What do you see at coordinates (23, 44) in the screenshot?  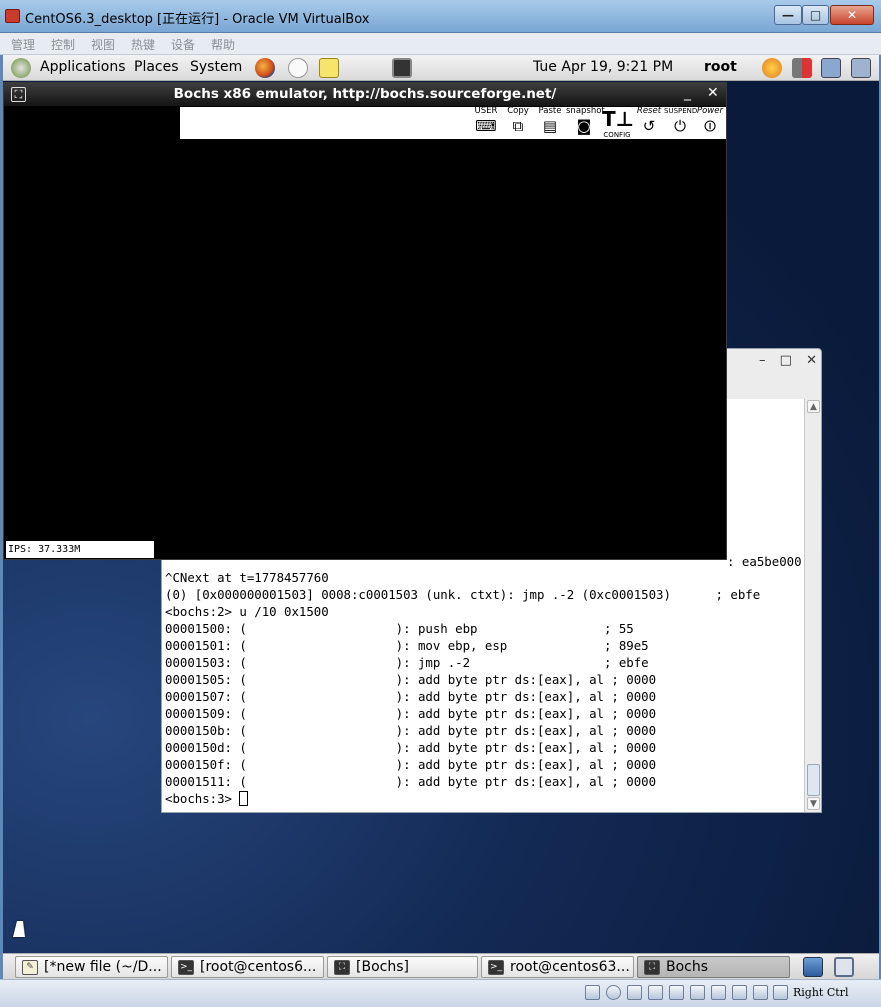 I see `menu-manage: 管理` at bounding box center [23, 44].